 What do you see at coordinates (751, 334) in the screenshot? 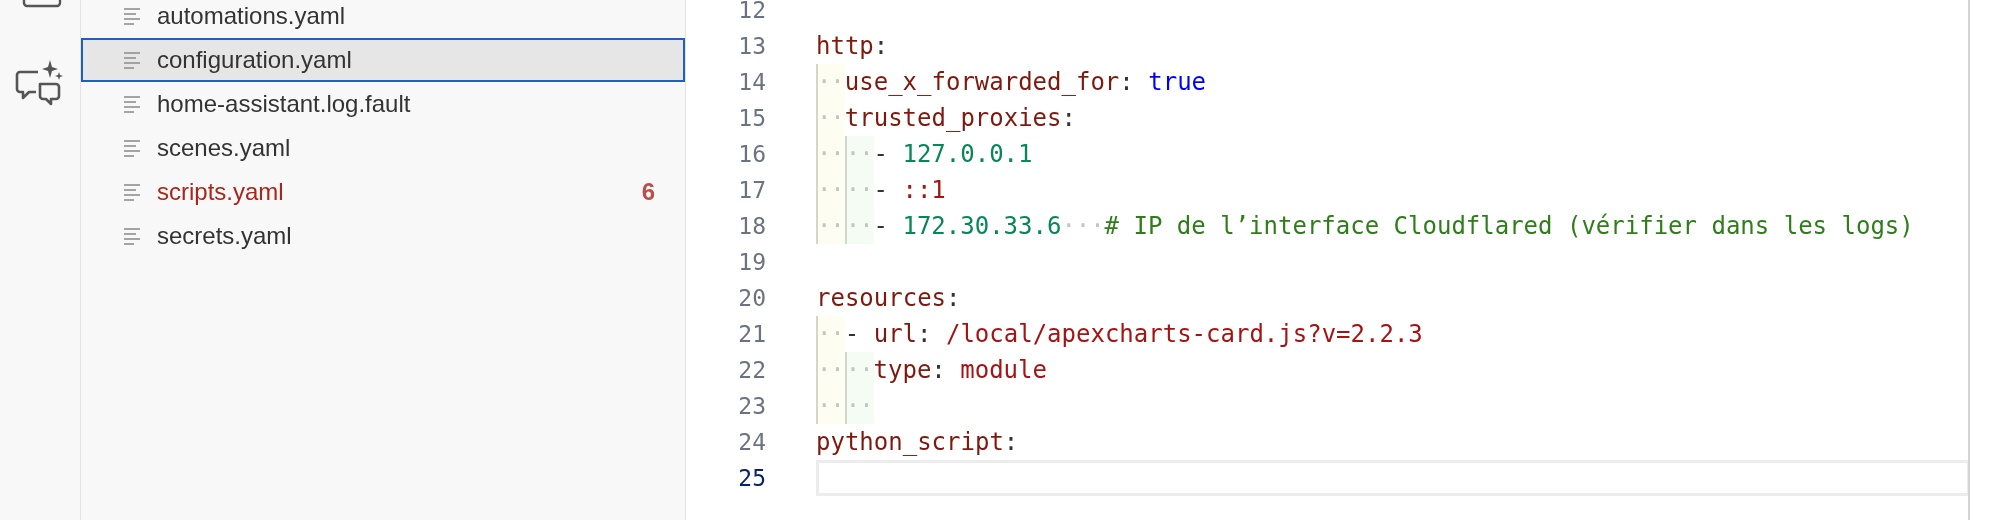
I see `line-number: 21` at bounding box center [751, 334].